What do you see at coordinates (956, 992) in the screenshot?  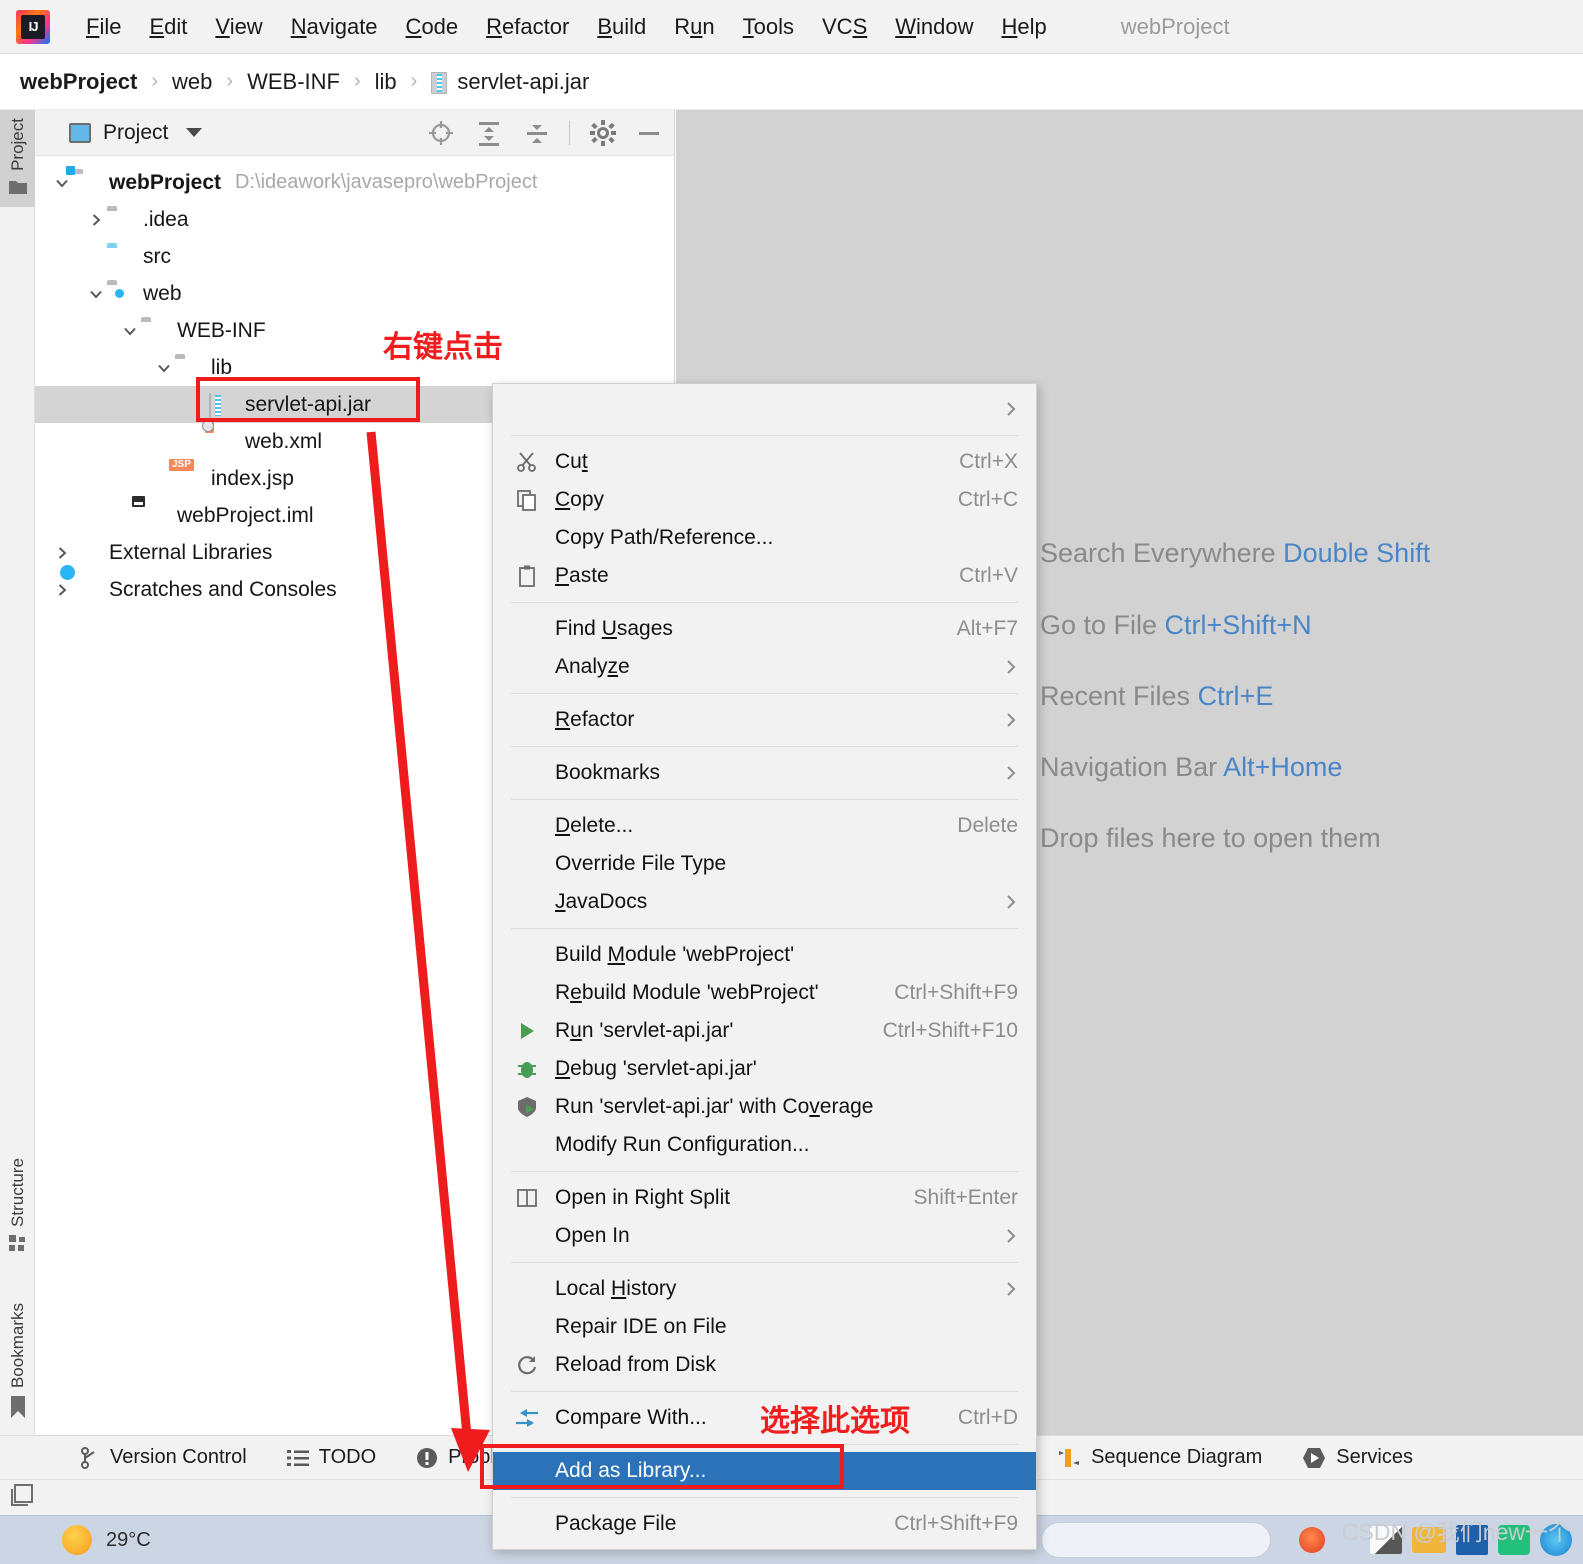 I see `menu-item-shortcut: Ctrl+Shift+F9` at bounding box center [956, 992].